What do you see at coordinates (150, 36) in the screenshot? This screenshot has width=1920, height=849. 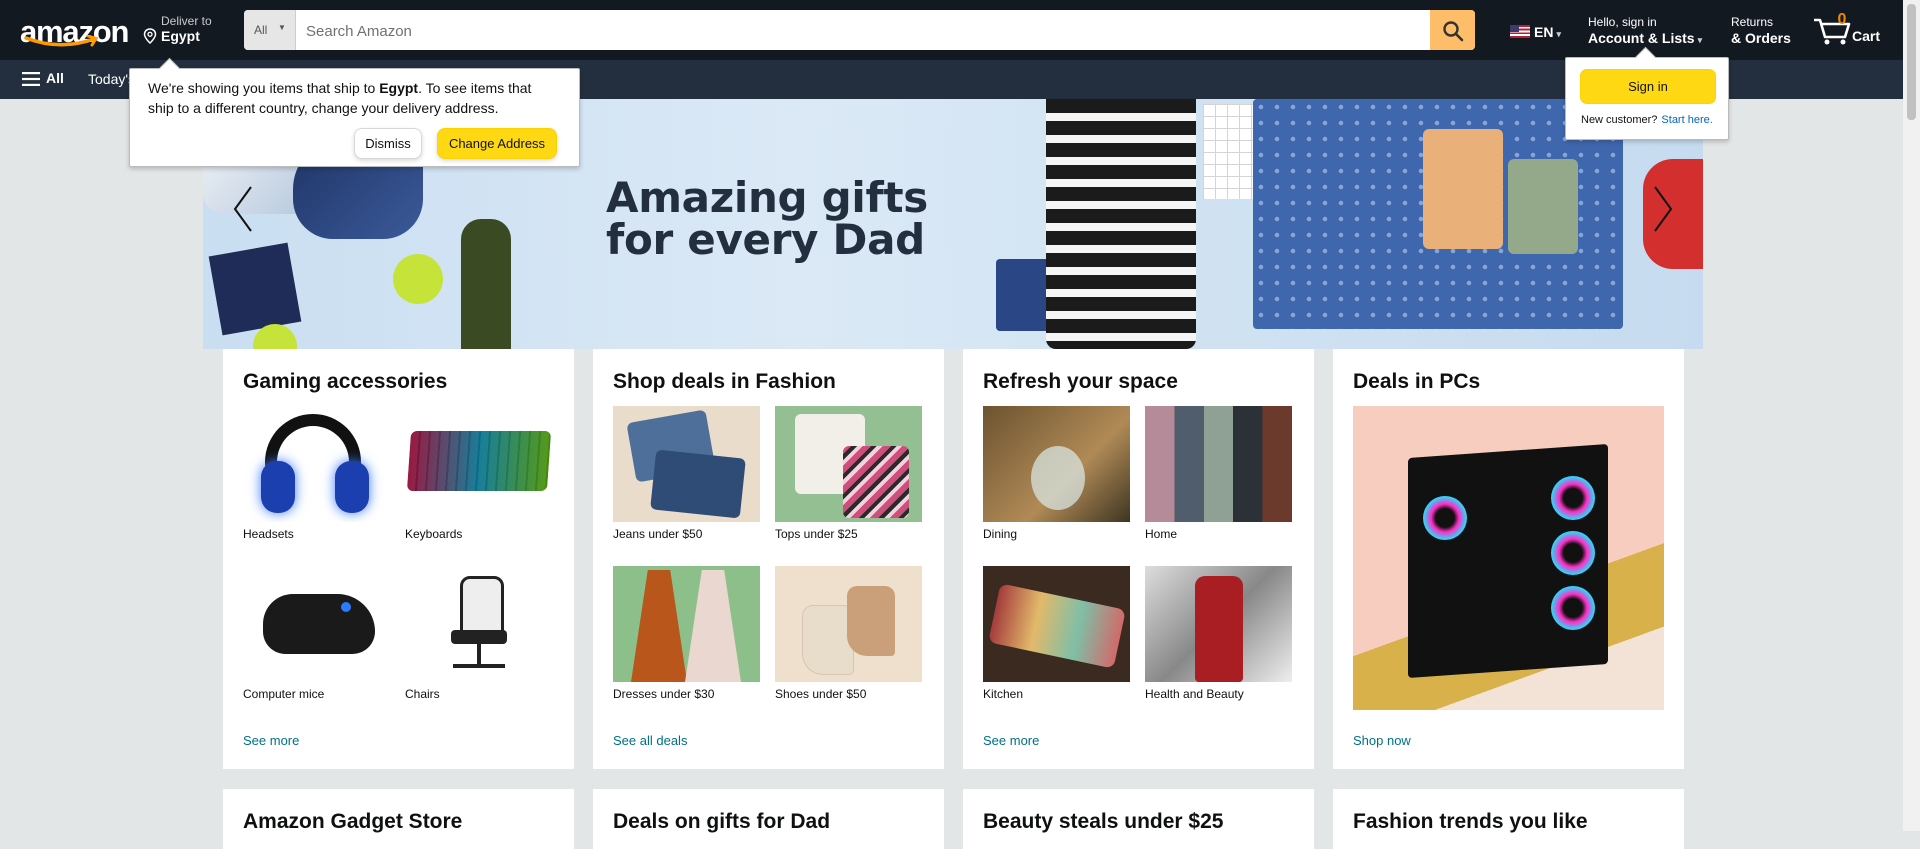 I see `location-pin-icon` at bounding box center [150, 36].